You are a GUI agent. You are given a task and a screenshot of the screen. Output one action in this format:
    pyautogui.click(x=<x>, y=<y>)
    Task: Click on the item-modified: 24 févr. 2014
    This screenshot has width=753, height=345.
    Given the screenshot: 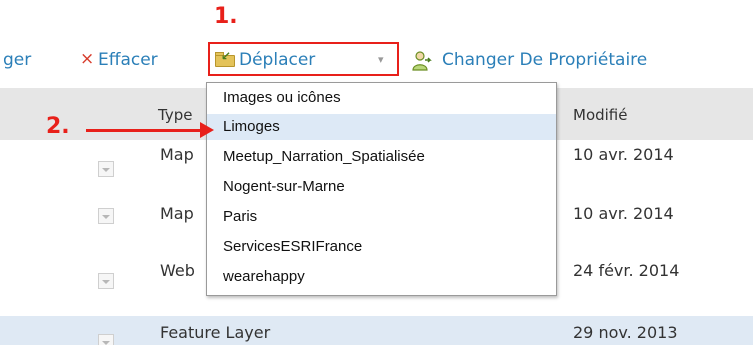 What is the action you would take?
    pyautogui.click(x=626, y=270)
    